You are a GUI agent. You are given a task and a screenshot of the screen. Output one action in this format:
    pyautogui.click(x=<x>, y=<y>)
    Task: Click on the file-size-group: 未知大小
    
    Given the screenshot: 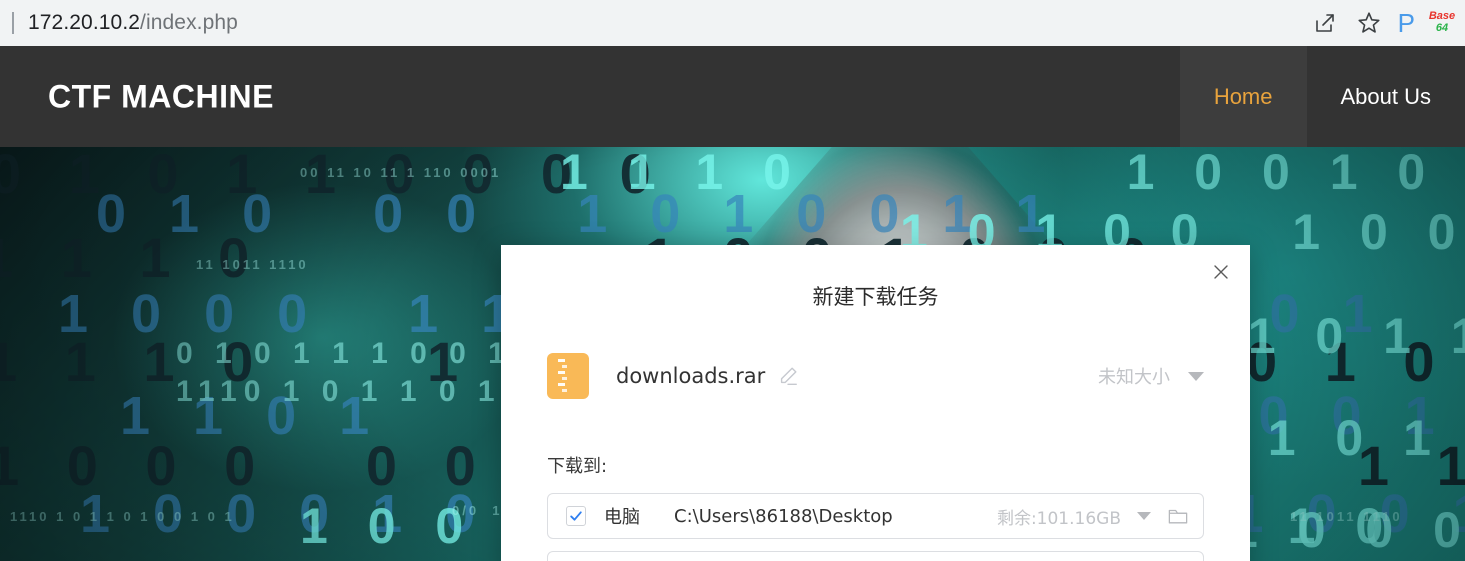 What is the action you would take?
    pyautogui.click(x=1151, y=376)
    